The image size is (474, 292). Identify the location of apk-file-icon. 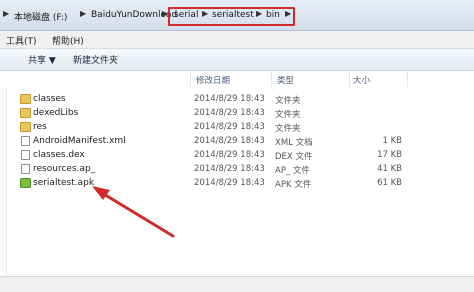
(25, 183).